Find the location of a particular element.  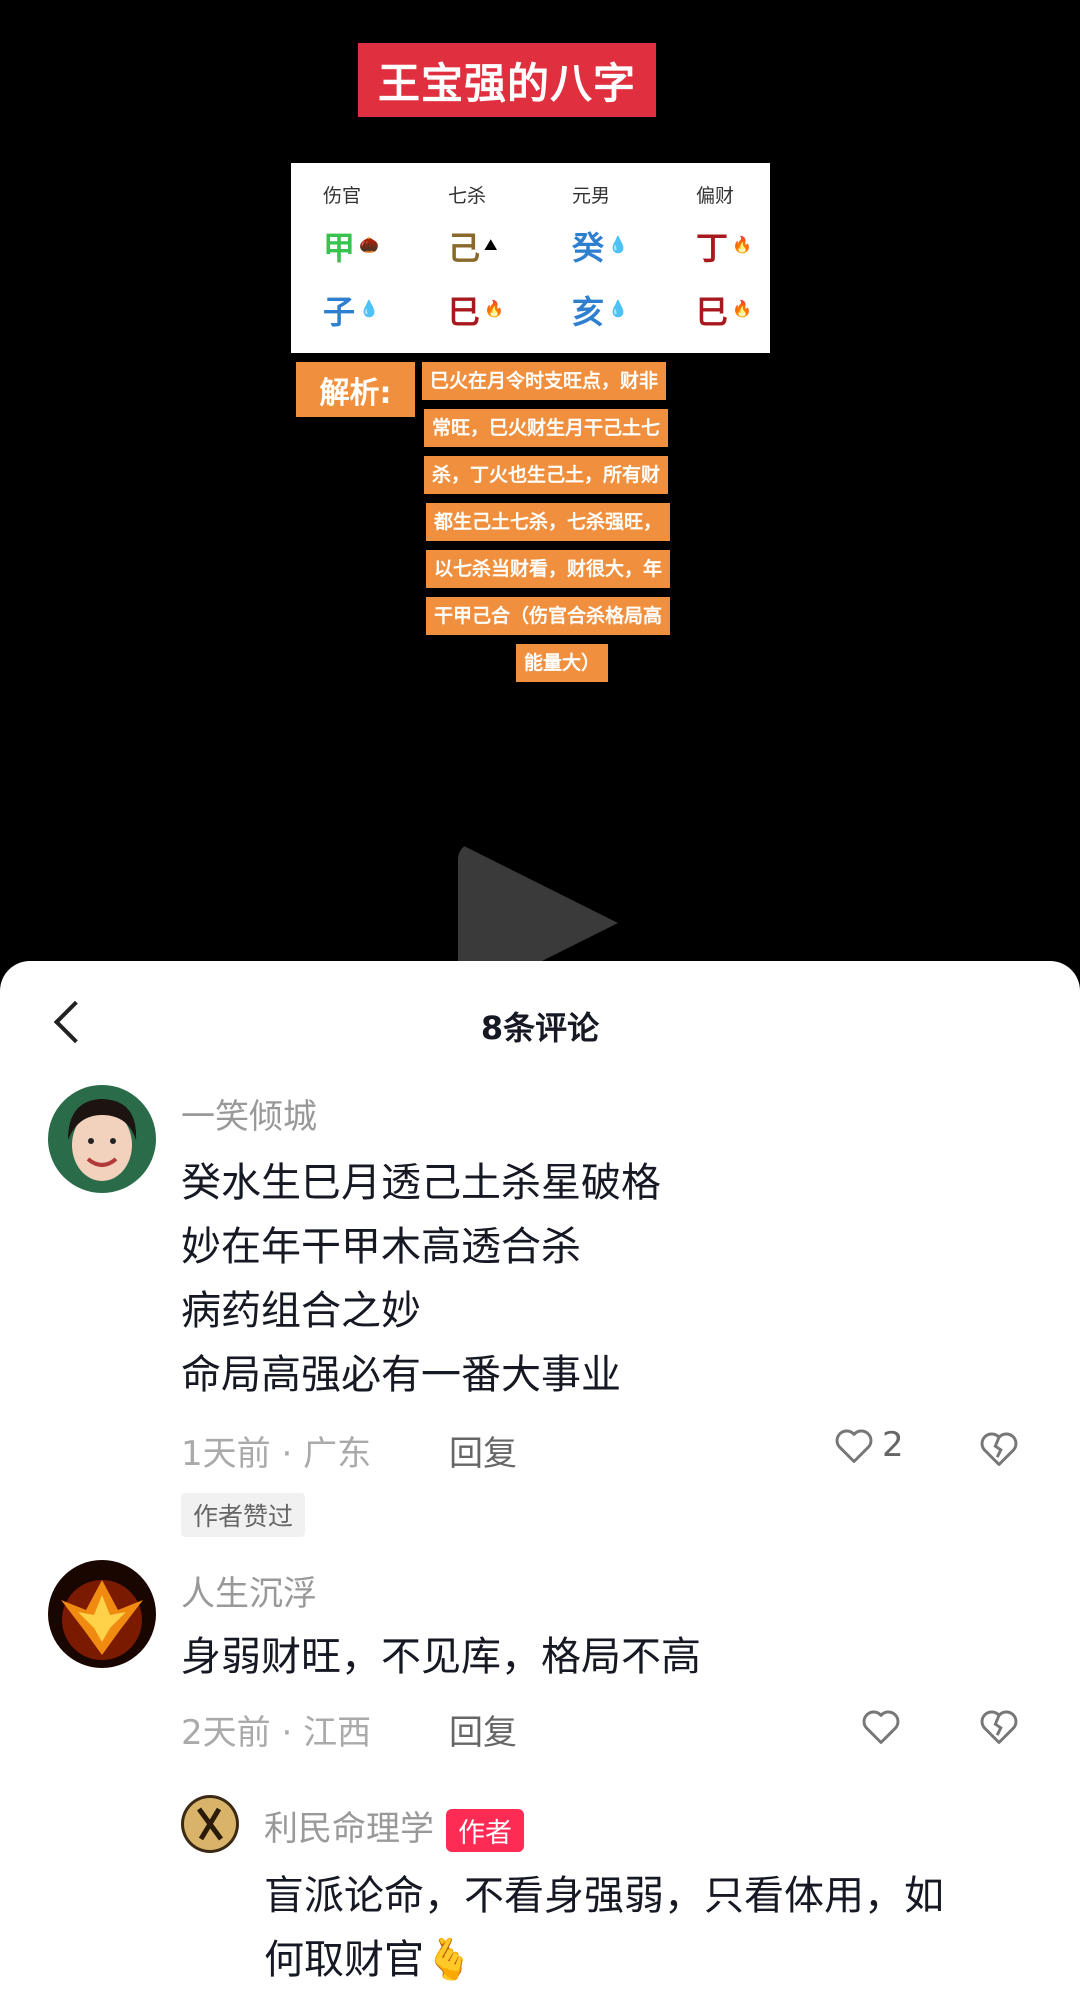

comment-location: 江西 is located at coordinates (337, 1733).